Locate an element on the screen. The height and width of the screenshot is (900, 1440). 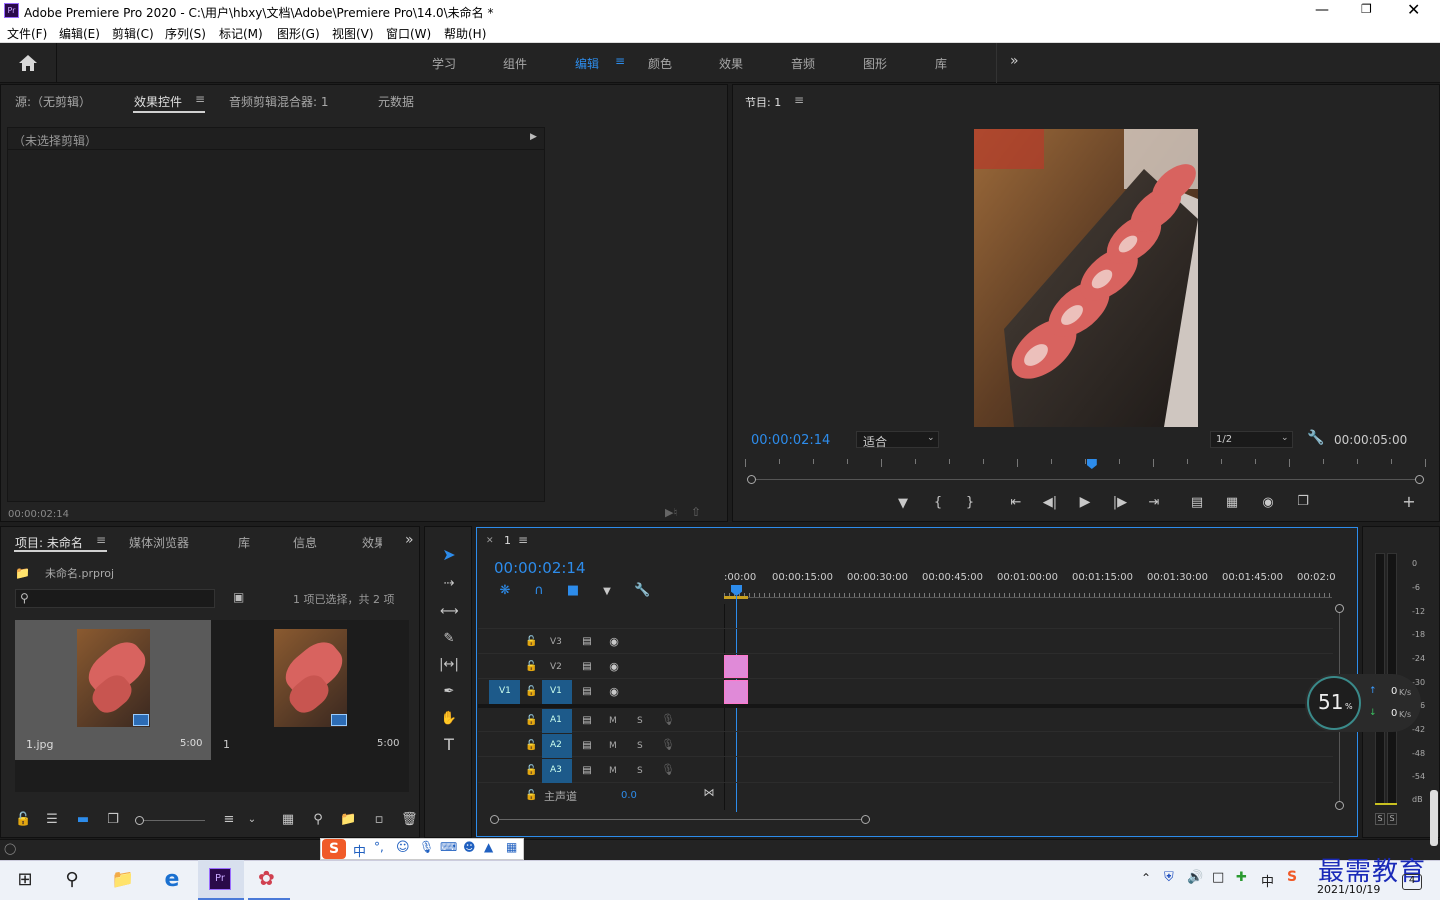
master-volume-value: 0.0 is located at coordinates (629, 795).